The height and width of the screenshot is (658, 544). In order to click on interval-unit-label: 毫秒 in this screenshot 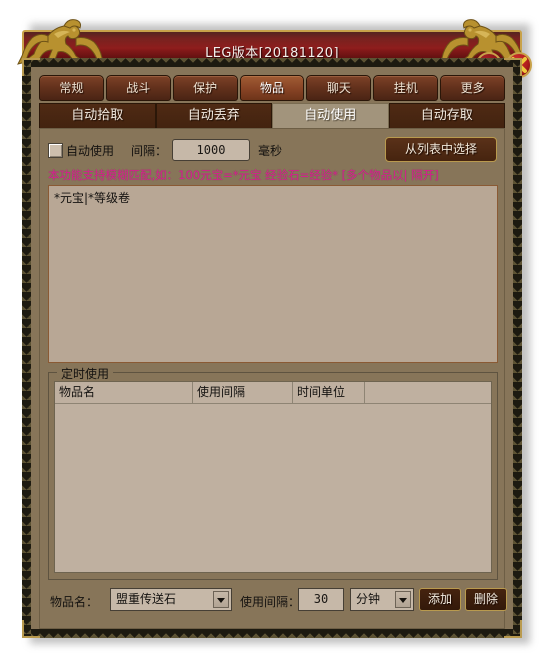, I will do `click(270, 151)`.